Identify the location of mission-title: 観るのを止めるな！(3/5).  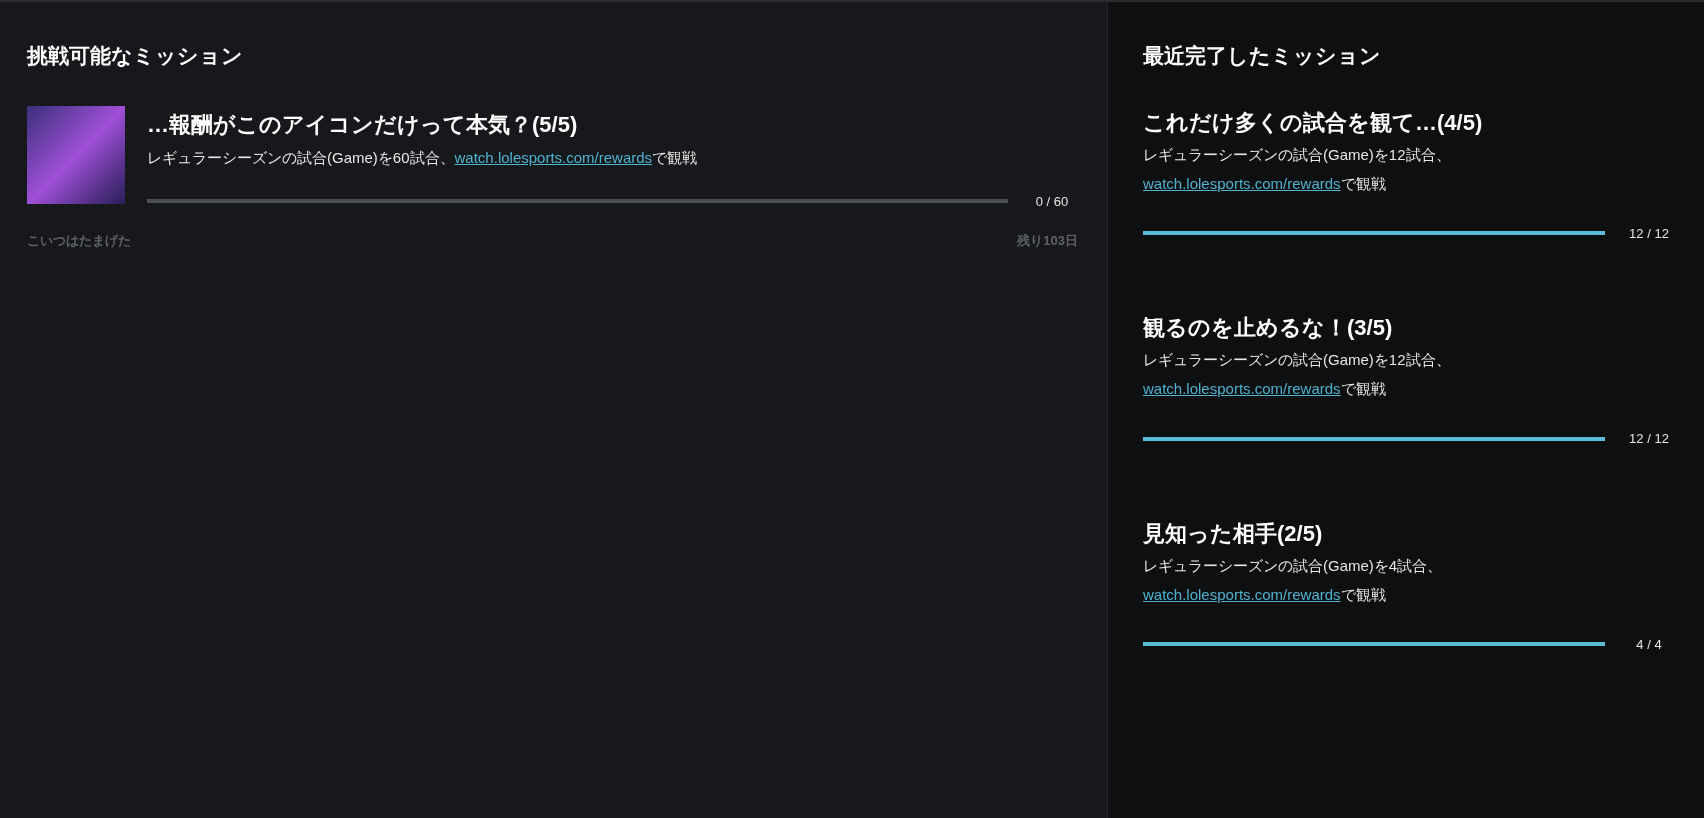
(1268, 328).